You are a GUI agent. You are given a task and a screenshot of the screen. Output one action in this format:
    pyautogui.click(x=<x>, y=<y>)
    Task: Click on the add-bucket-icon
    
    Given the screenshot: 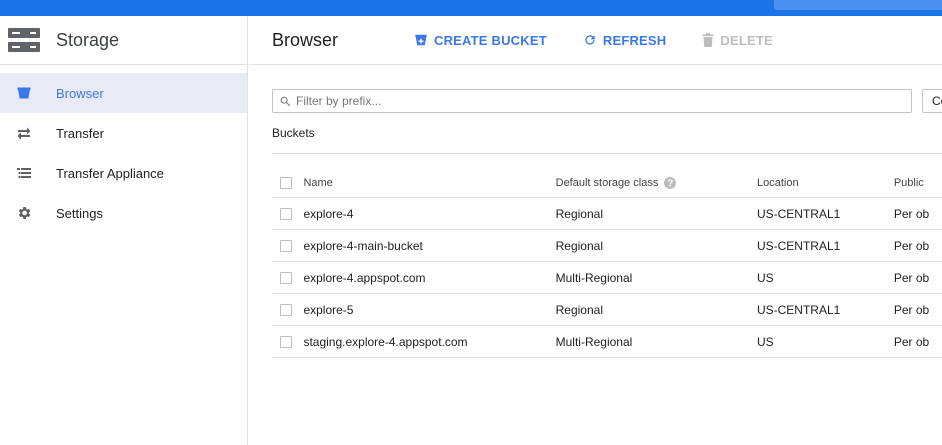 What is the action you would take?
    pyautogui.click(x=421, y=40)
    